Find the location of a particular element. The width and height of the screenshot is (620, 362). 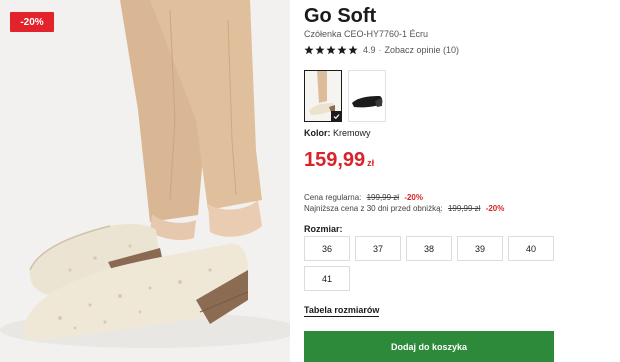

color-value: Kremowy is located at coordinates (352, 133).